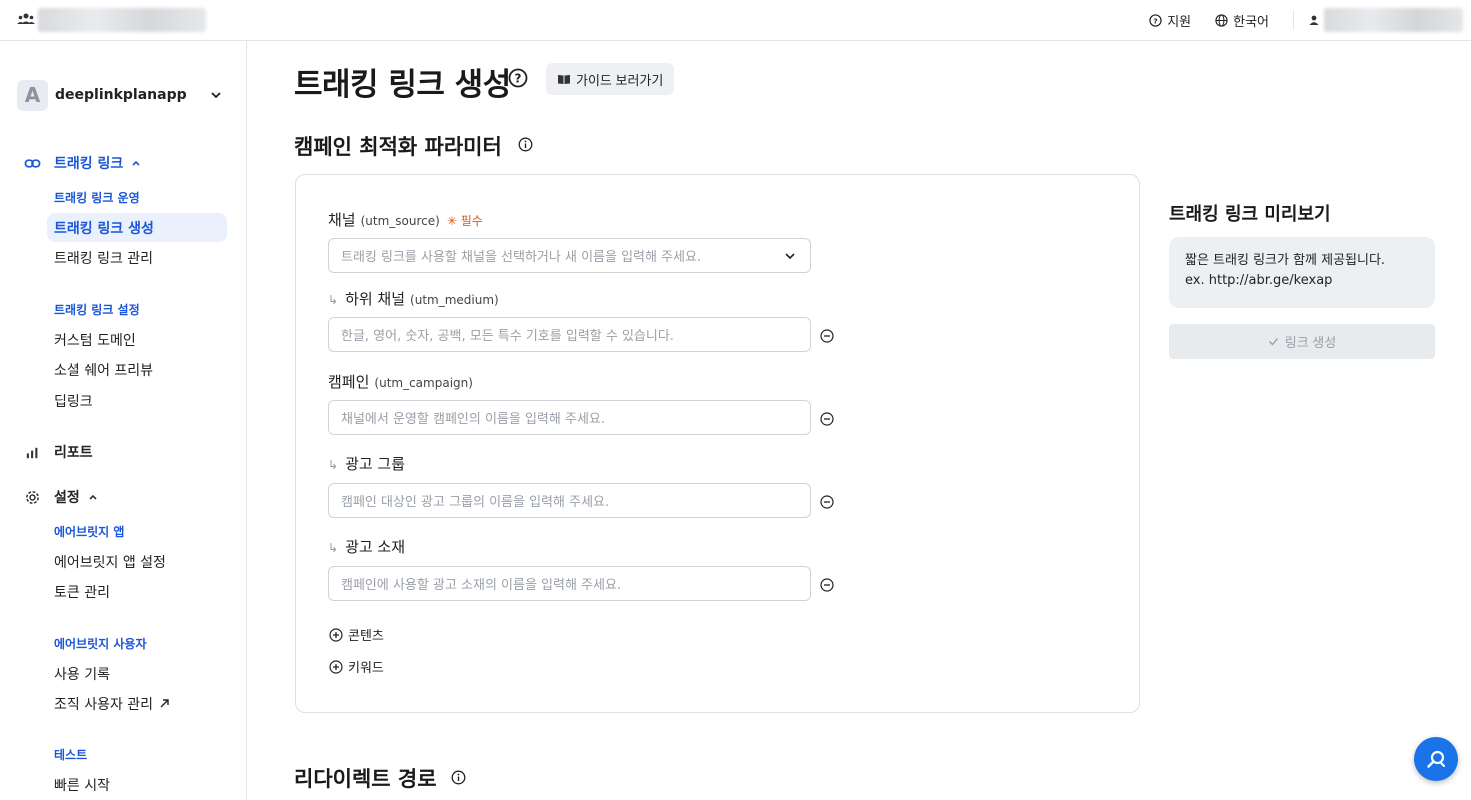 The width and height of the screenshot is (1471, 800). I want to click on nav-group-report: 리포트, so click(123, 452).